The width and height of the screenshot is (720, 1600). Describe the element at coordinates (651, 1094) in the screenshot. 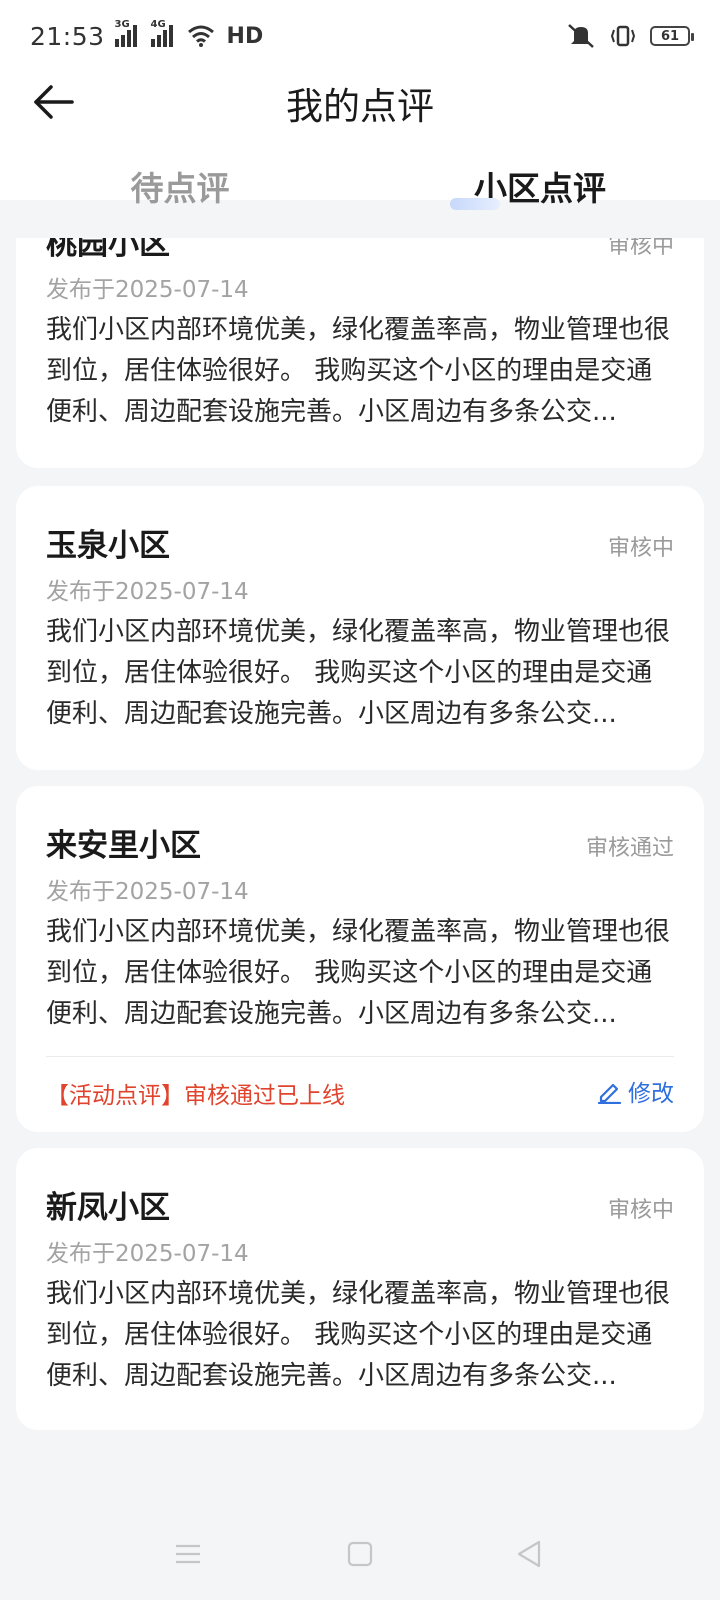

I see `edit-label: 修改` at that location.